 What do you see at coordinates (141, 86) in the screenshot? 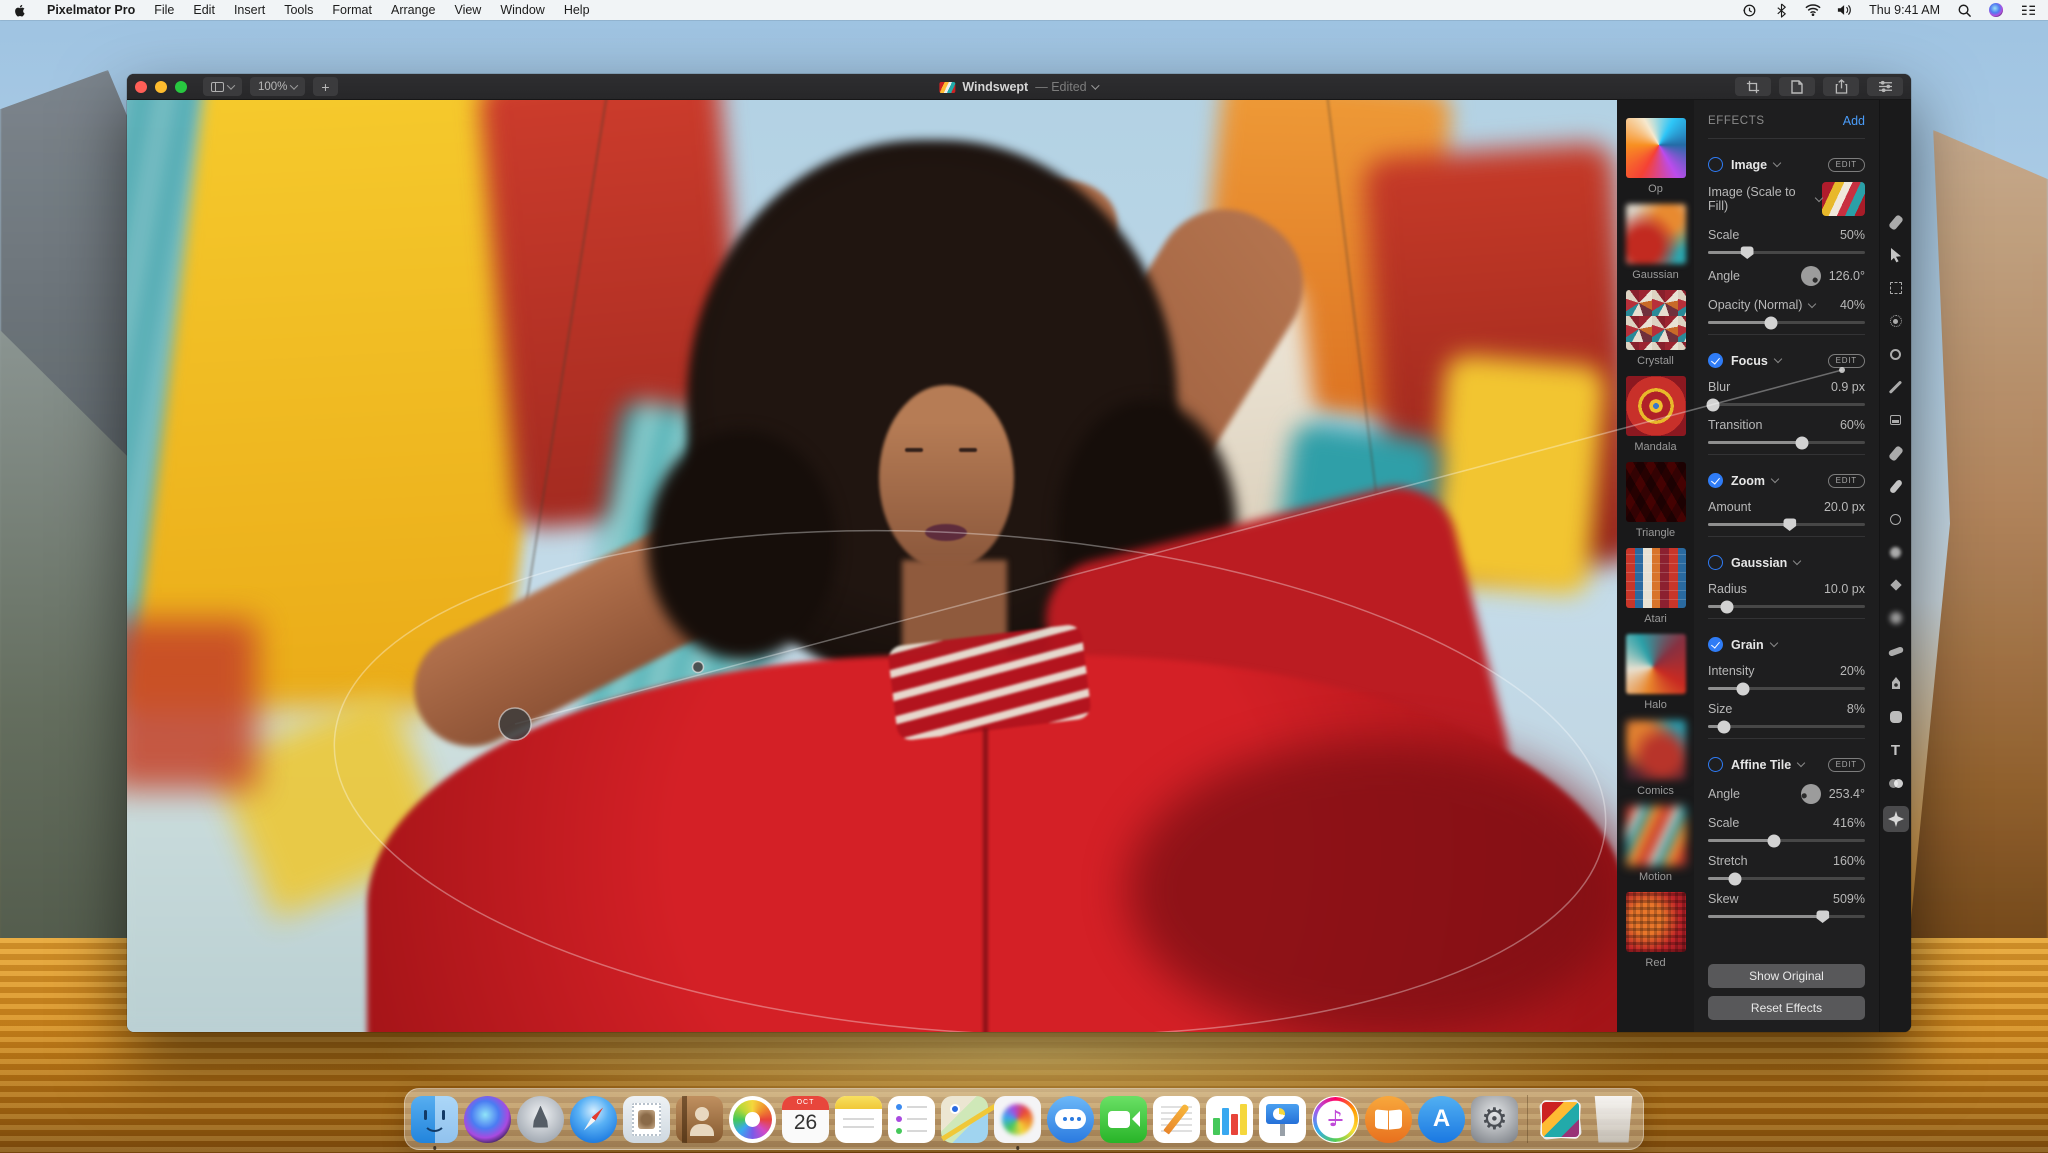
I see `close-button` at bounding box center [141, 86].